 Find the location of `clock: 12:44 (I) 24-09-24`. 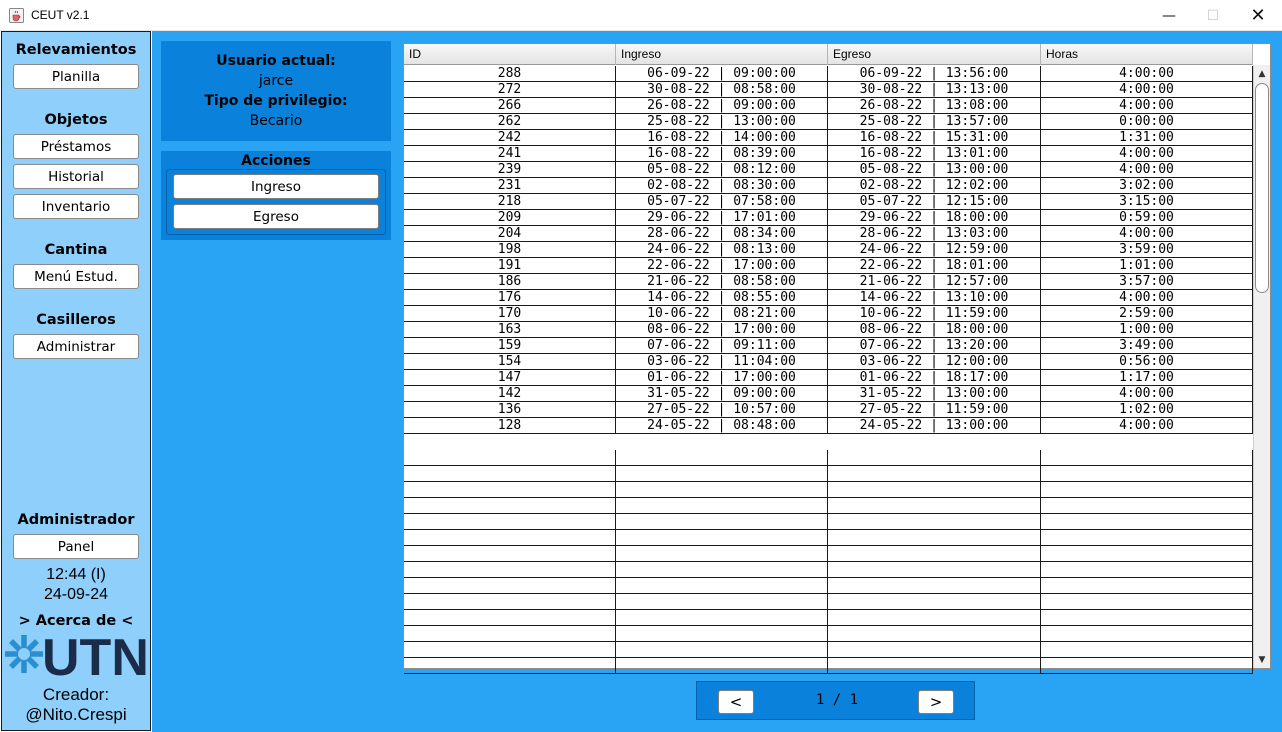

clock: 12:44 (I) 24-09-24 is located at coordinates (76, 585).